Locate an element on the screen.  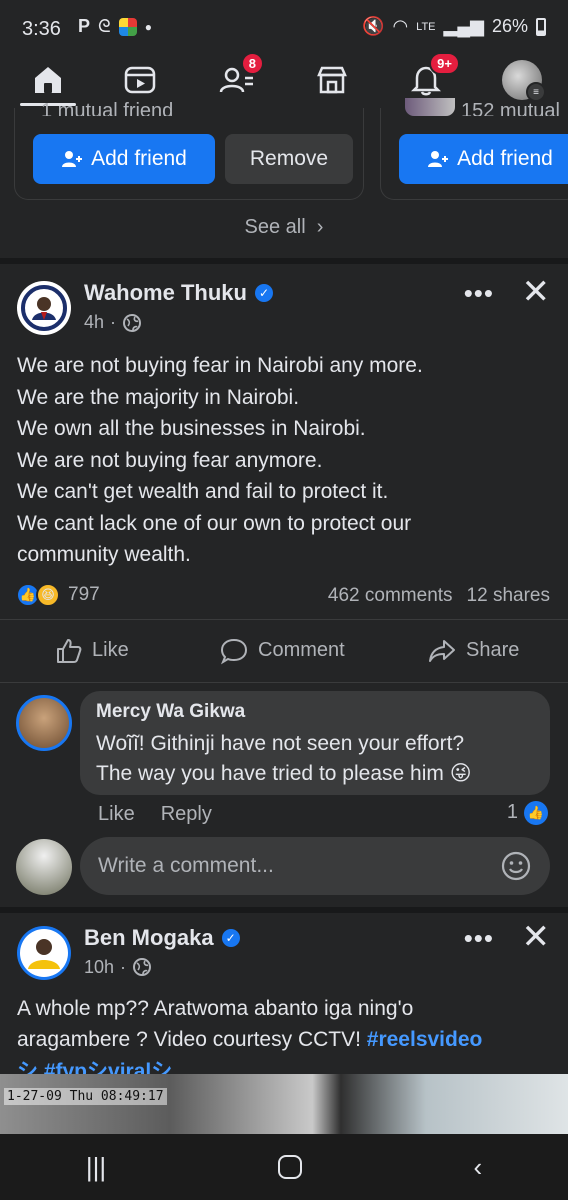
author-avatar is located at coordinates (44, 953).